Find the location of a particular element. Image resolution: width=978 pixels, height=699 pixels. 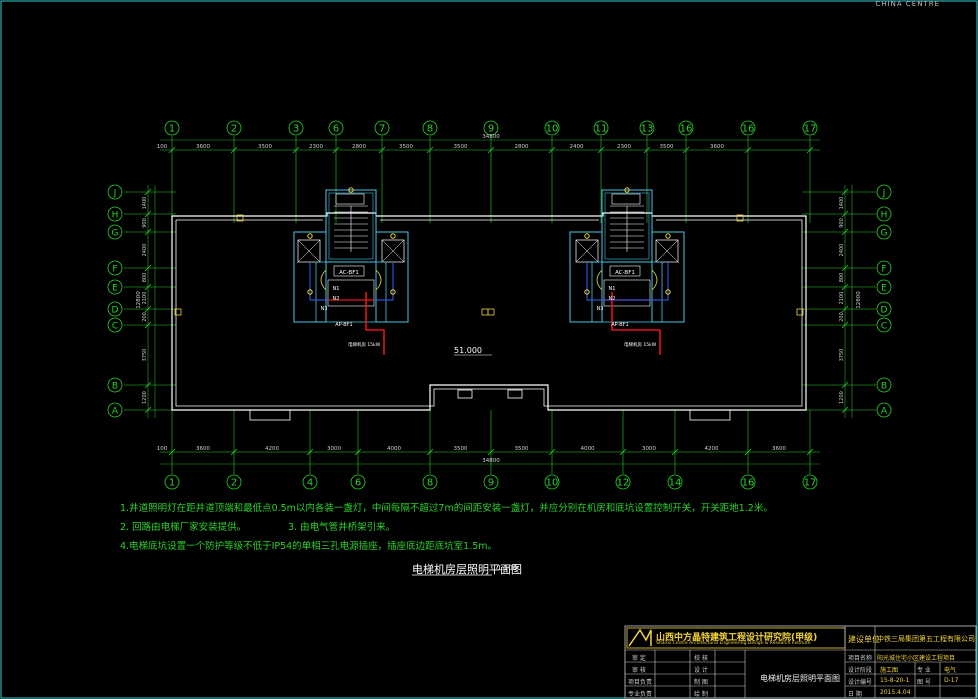

wall-device is located at coordinates (491, 312).